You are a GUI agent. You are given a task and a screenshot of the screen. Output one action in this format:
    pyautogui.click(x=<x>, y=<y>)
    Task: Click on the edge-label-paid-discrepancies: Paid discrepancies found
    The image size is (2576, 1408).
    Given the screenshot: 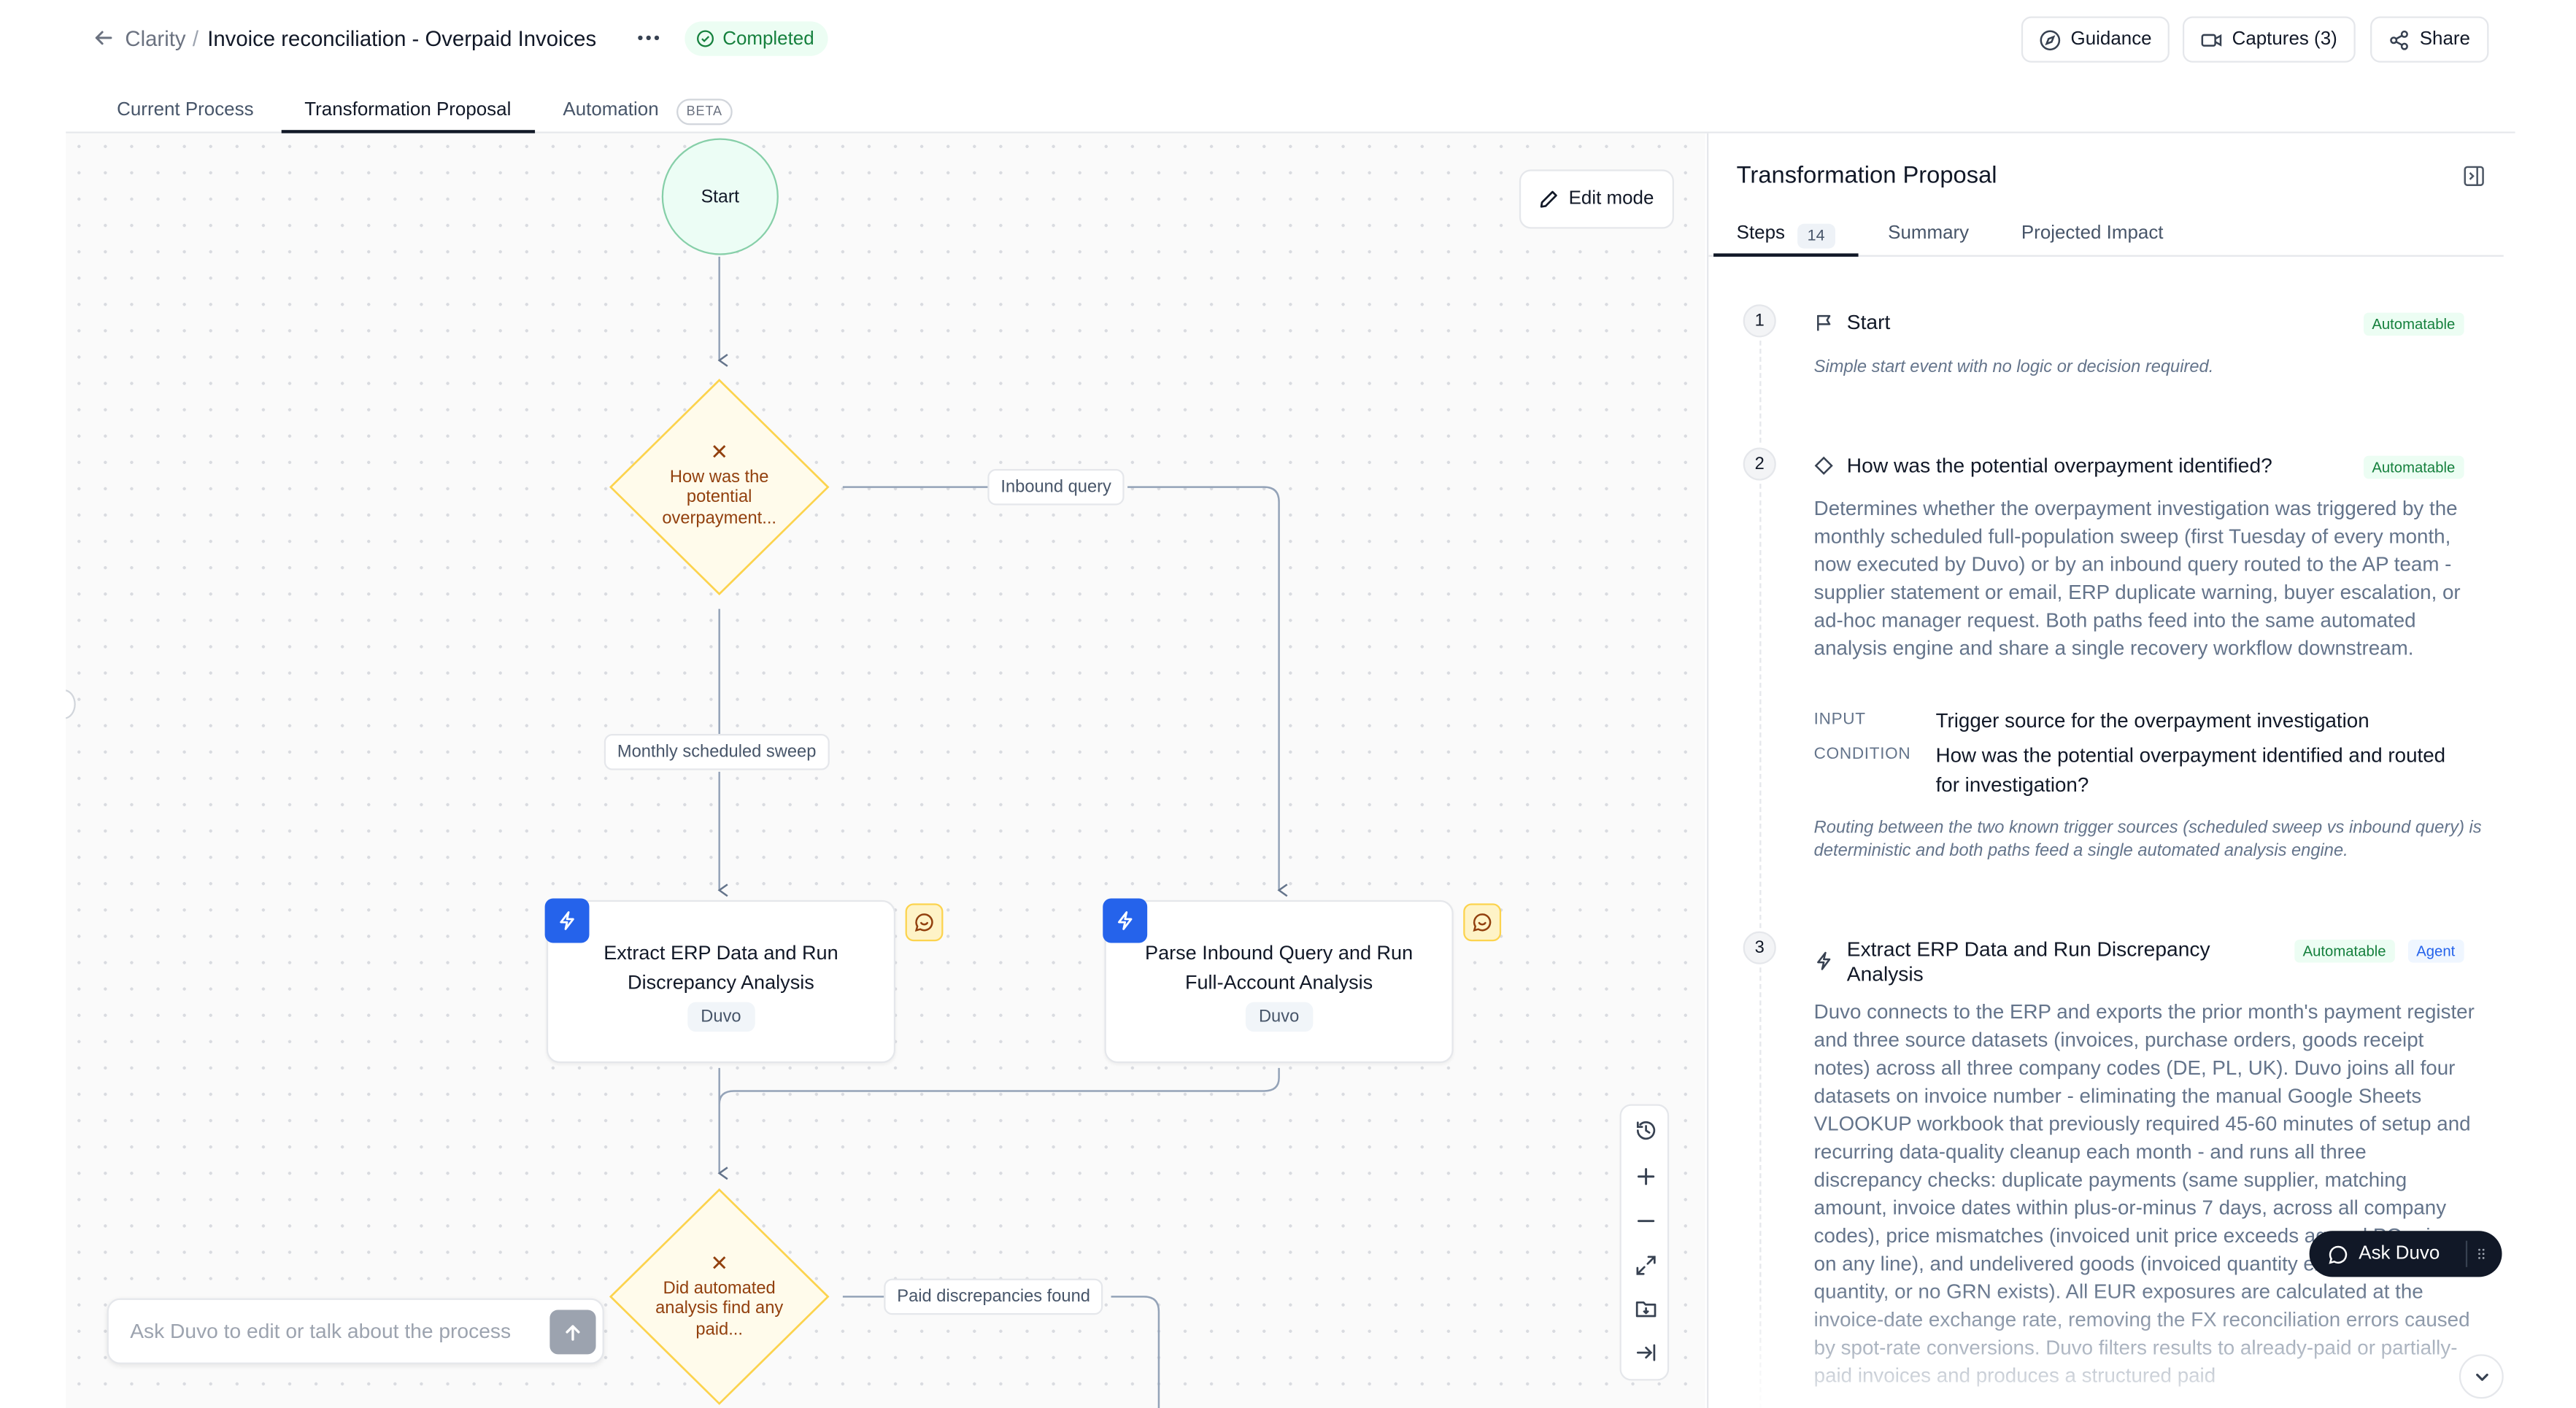 What is the action you would take?
    pyautogui.click(x=994, y=1297)
    